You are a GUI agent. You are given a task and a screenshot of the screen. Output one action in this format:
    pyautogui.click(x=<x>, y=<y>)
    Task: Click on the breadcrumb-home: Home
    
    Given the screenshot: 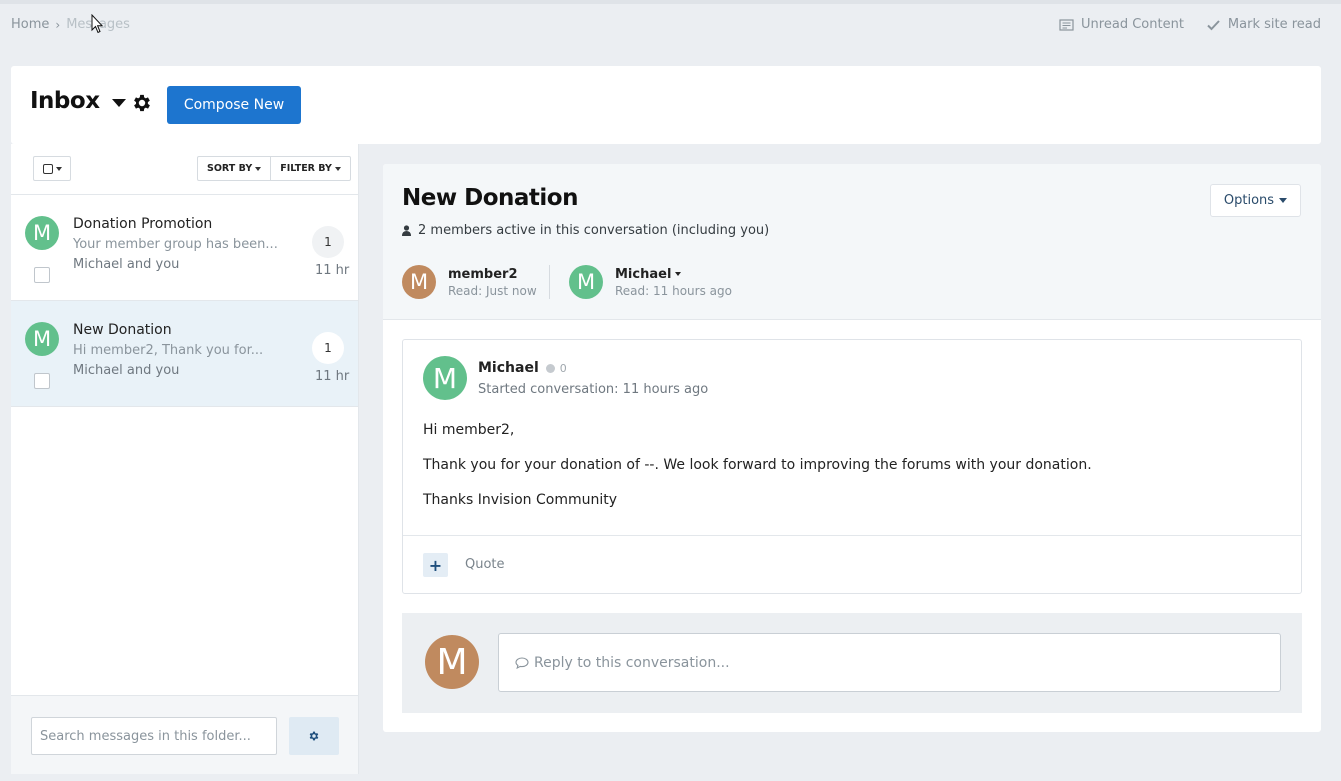 What is the action you would take?
    pyautogui.click(x=30, y=24)
    